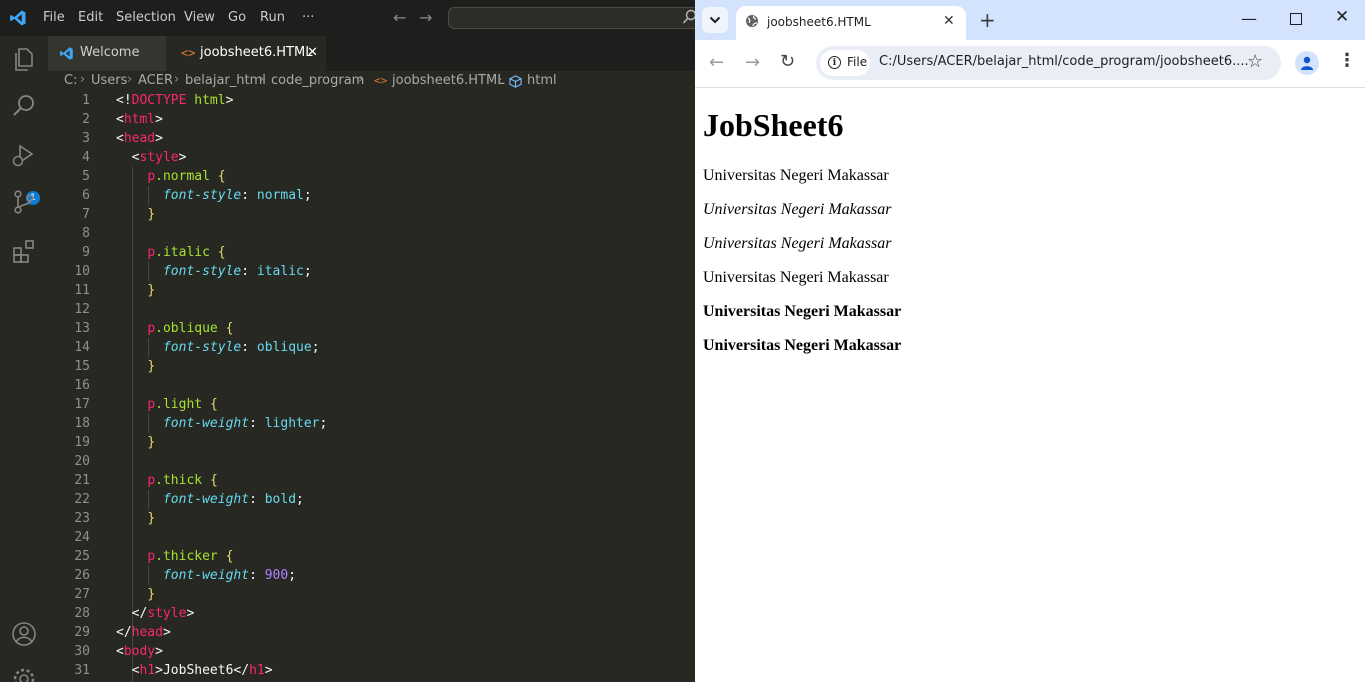 This screenshot has width=1365, height=682. What do you see at coordinates (371, 556) in the screenshot?
I see `code-line: 25 p.thicker {` at bounding box center [371, 556].